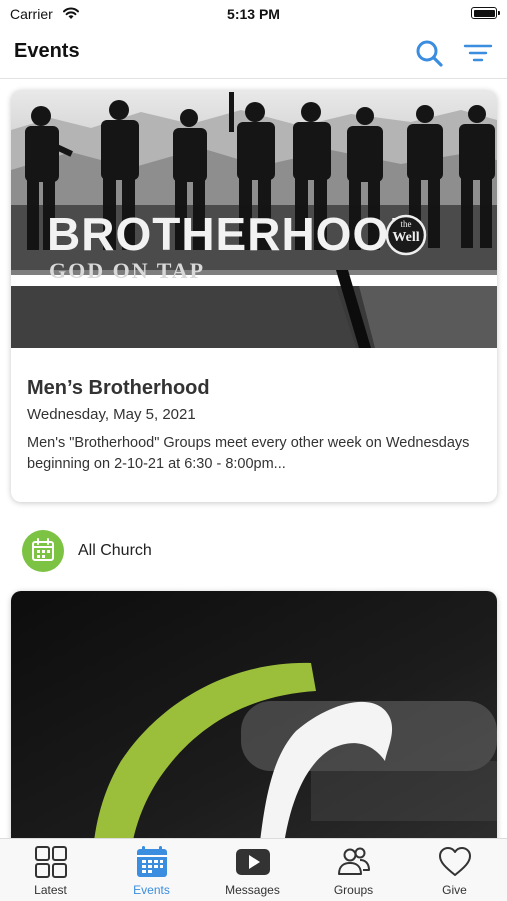 This screenshot has width=507, height=901. Describe the element at coordinates (406, 224) in the screenshot. I see `logo-text-top: the` at that location.